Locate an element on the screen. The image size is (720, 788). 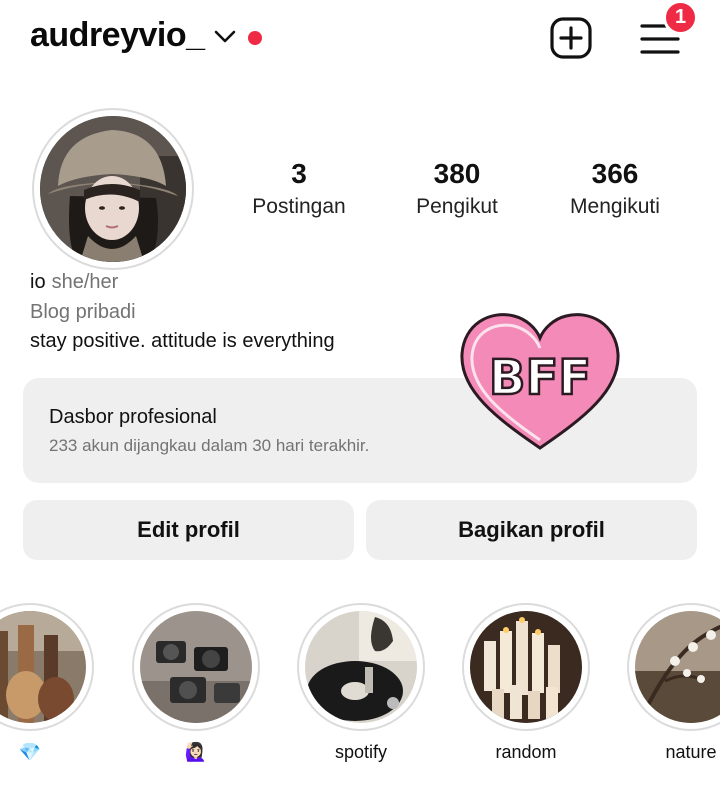
highlight-item: 💎 is located at coordinates (47, 684).